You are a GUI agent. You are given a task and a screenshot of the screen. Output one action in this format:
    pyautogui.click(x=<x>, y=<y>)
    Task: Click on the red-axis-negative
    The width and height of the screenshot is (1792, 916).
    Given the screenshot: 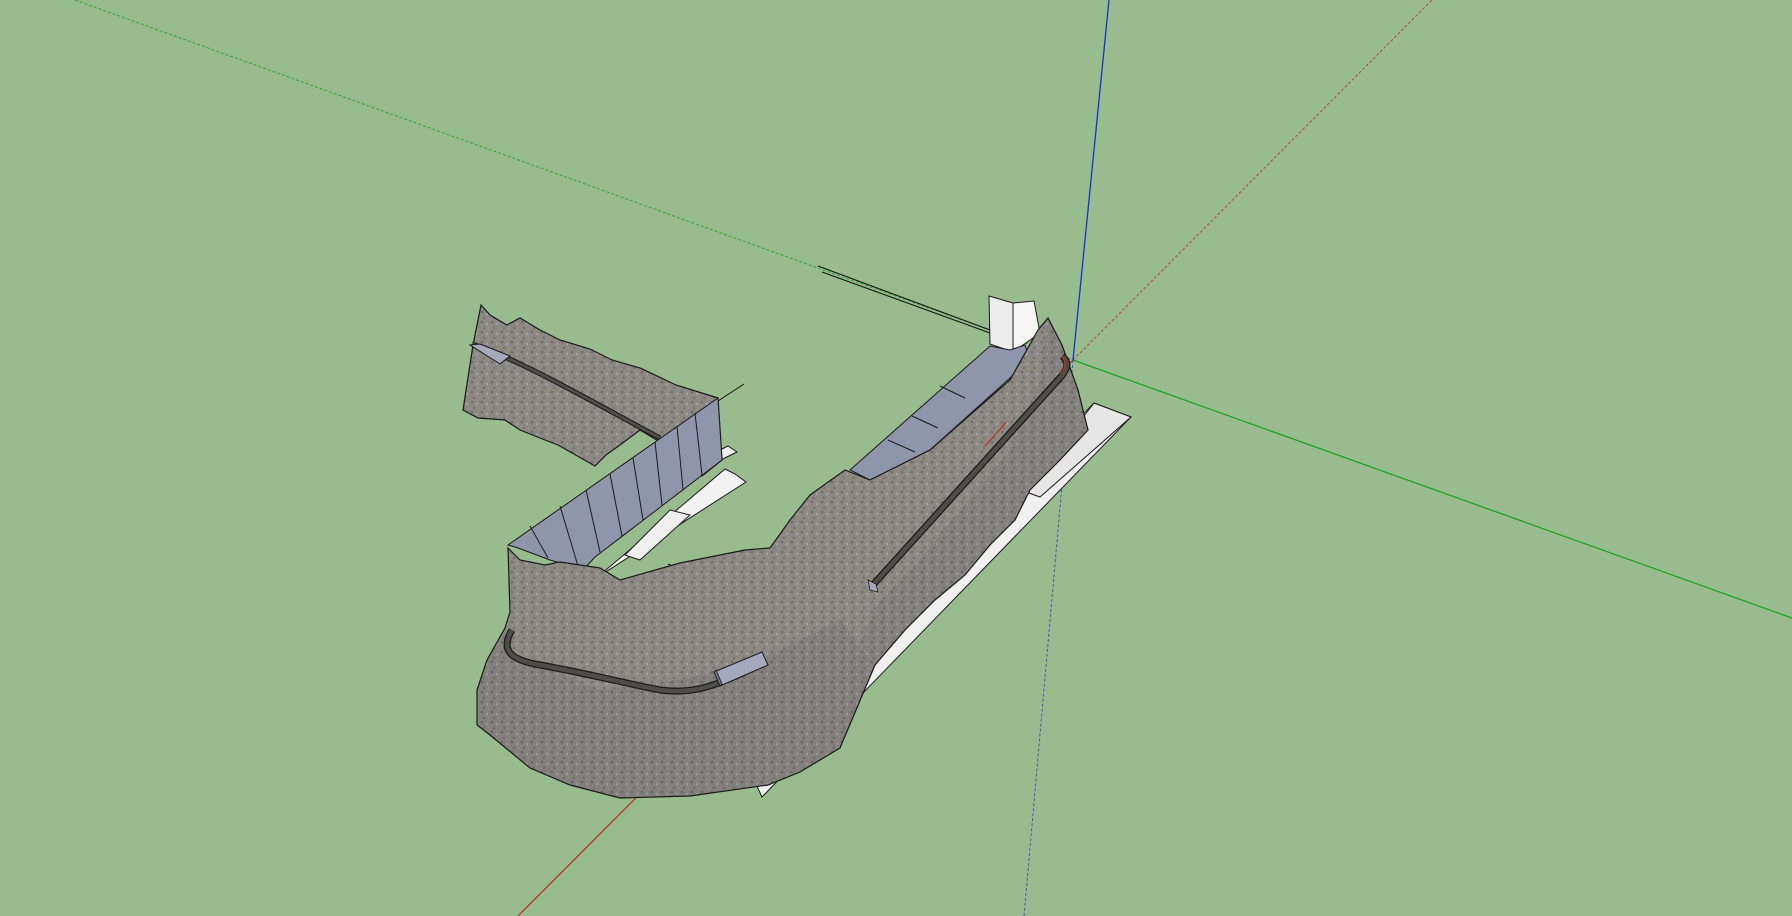 What is the action you would take?
    pyautogui.click(x=1252, y=180)
    